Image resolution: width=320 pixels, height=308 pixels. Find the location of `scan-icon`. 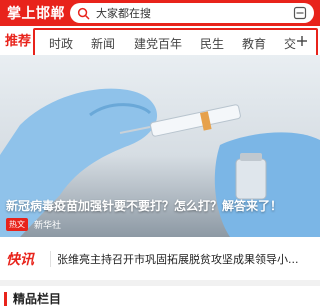

scan-icon is located at coordinates (300, 13).